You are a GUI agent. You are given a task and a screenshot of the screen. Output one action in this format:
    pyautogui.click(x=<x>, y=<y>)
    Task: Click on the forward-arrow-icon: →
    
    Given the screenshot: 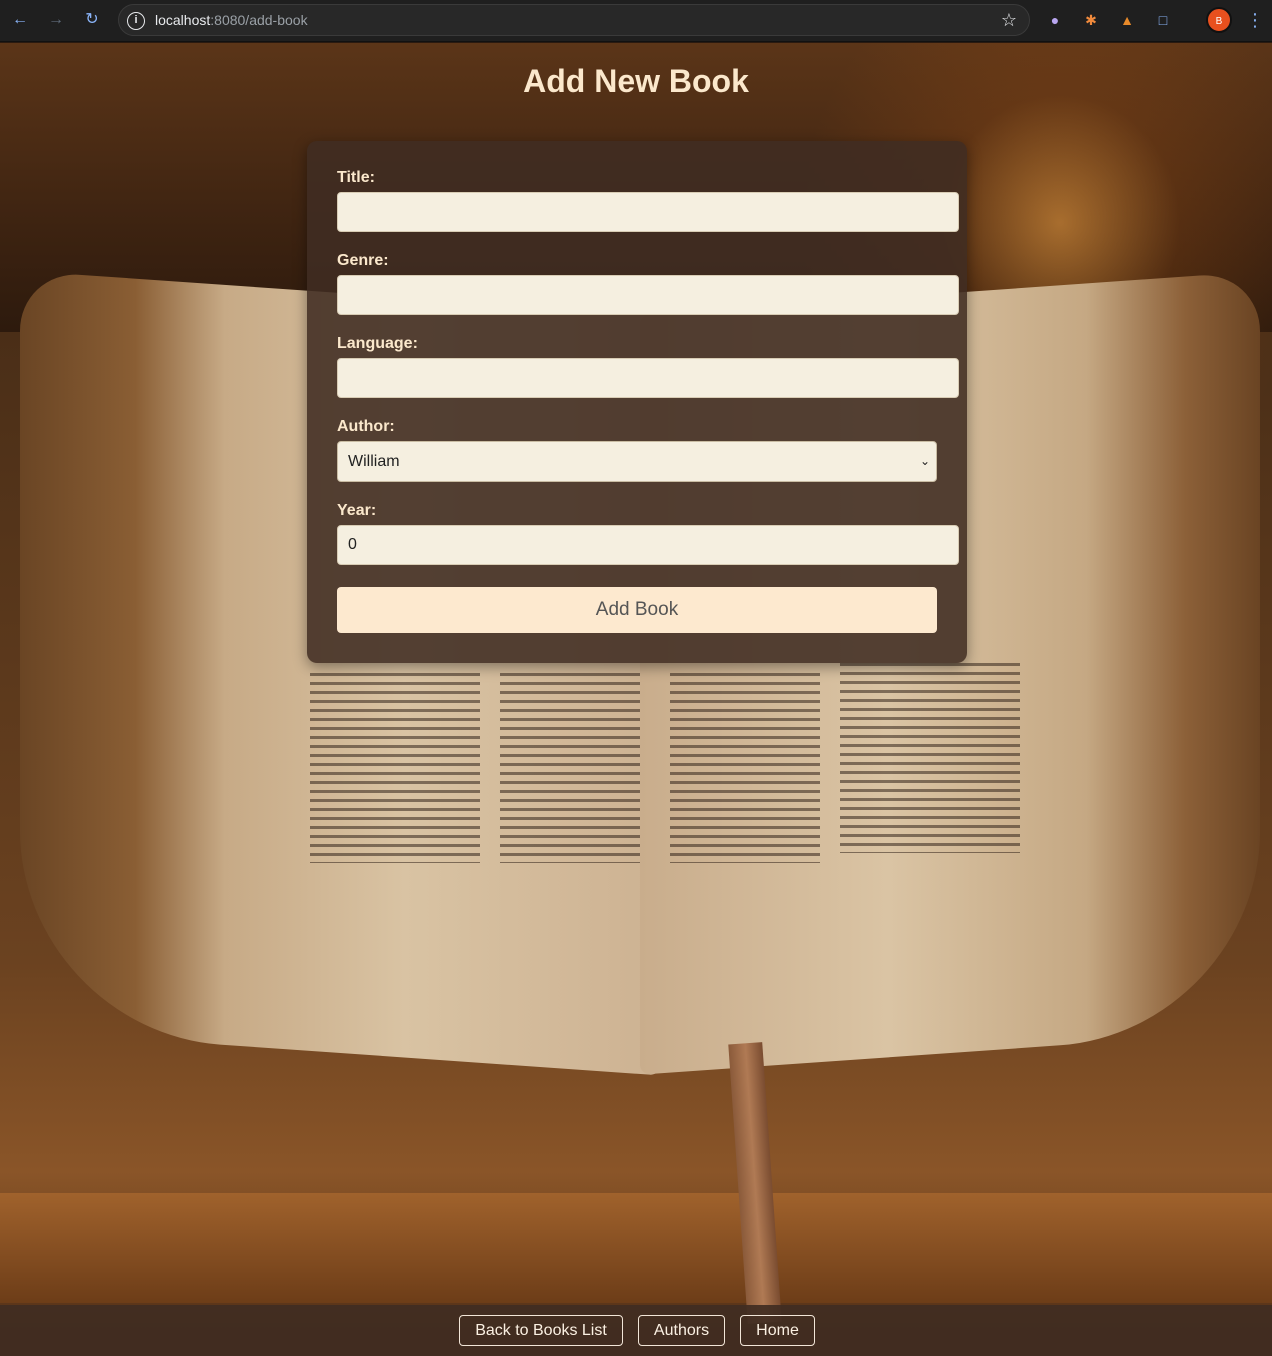 What is the action you would take?
    pyautogui.click(x=56, y=20)
    